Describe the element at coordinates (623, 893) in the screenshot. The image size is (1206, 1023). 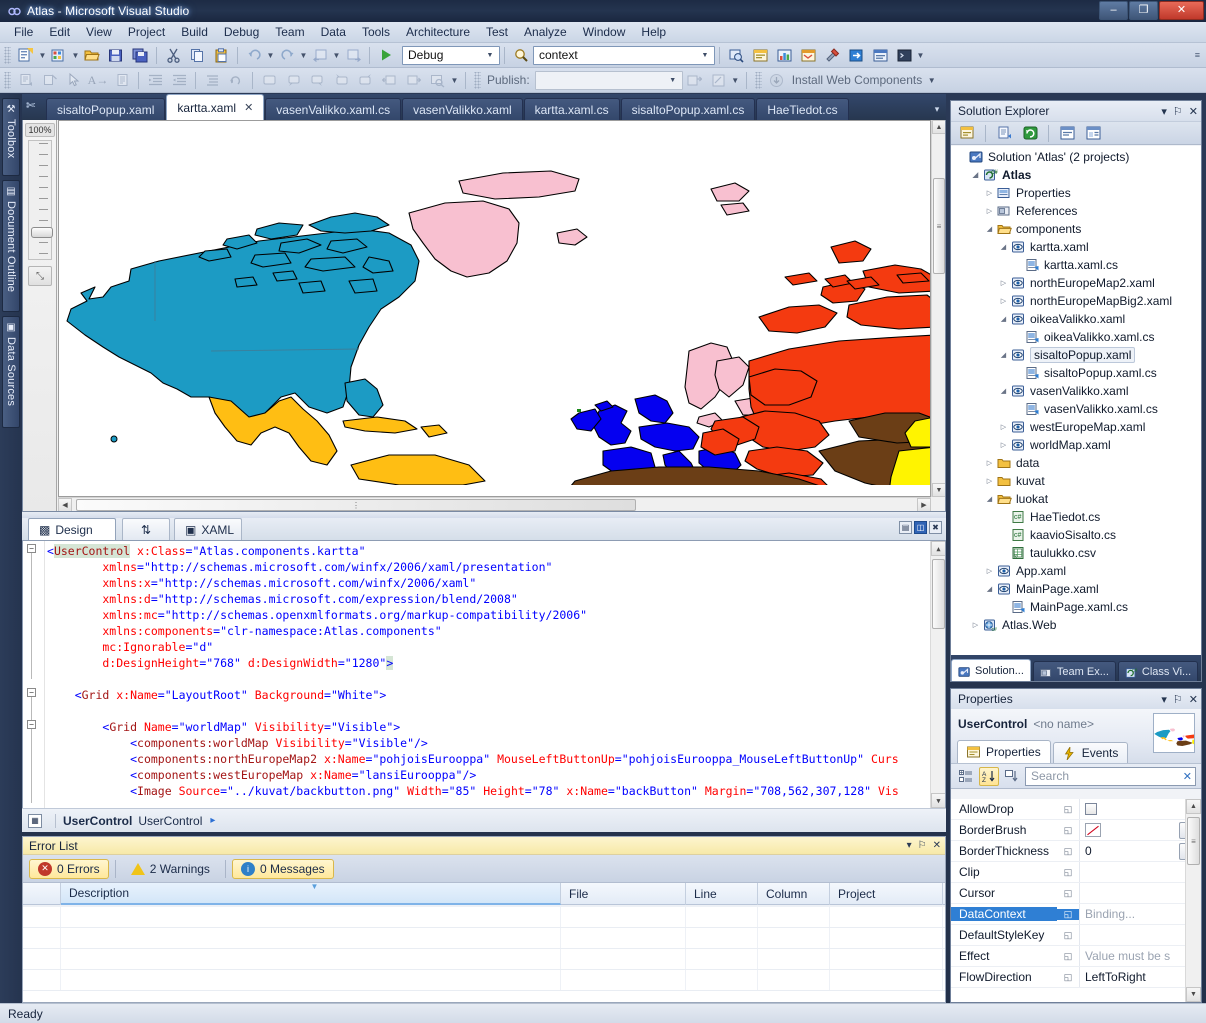
I see `column-header-file: File` at that location.